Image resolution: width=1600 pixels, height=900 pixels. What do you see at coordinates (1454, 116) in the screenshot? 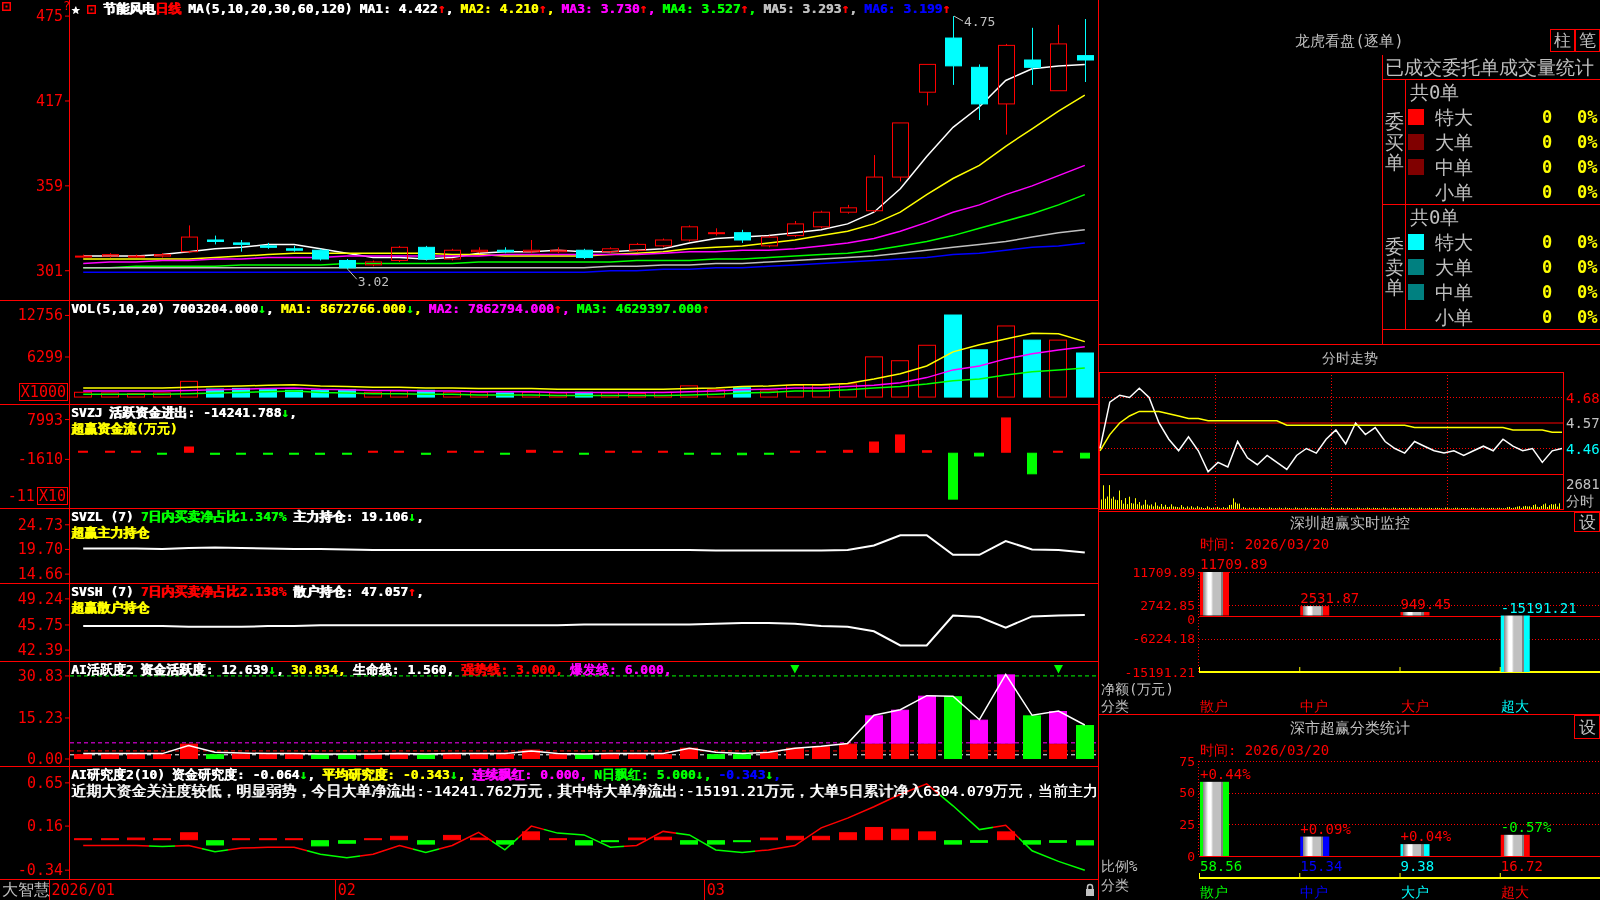
I see `order-size-label: 特大` at bounding box center [1454, 116].